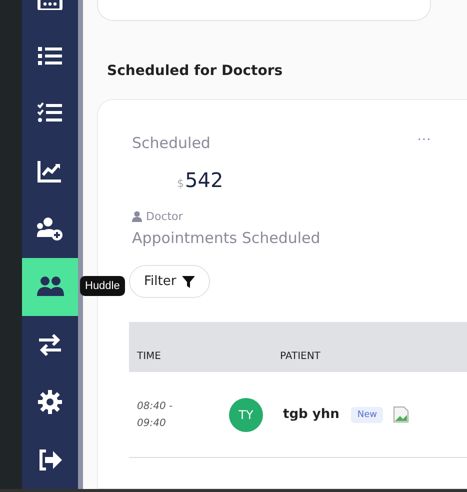 The image size is (467, 492). Describe the element at coordinates (204, 180) in the screenshot. I see `amount: 542` at that location.